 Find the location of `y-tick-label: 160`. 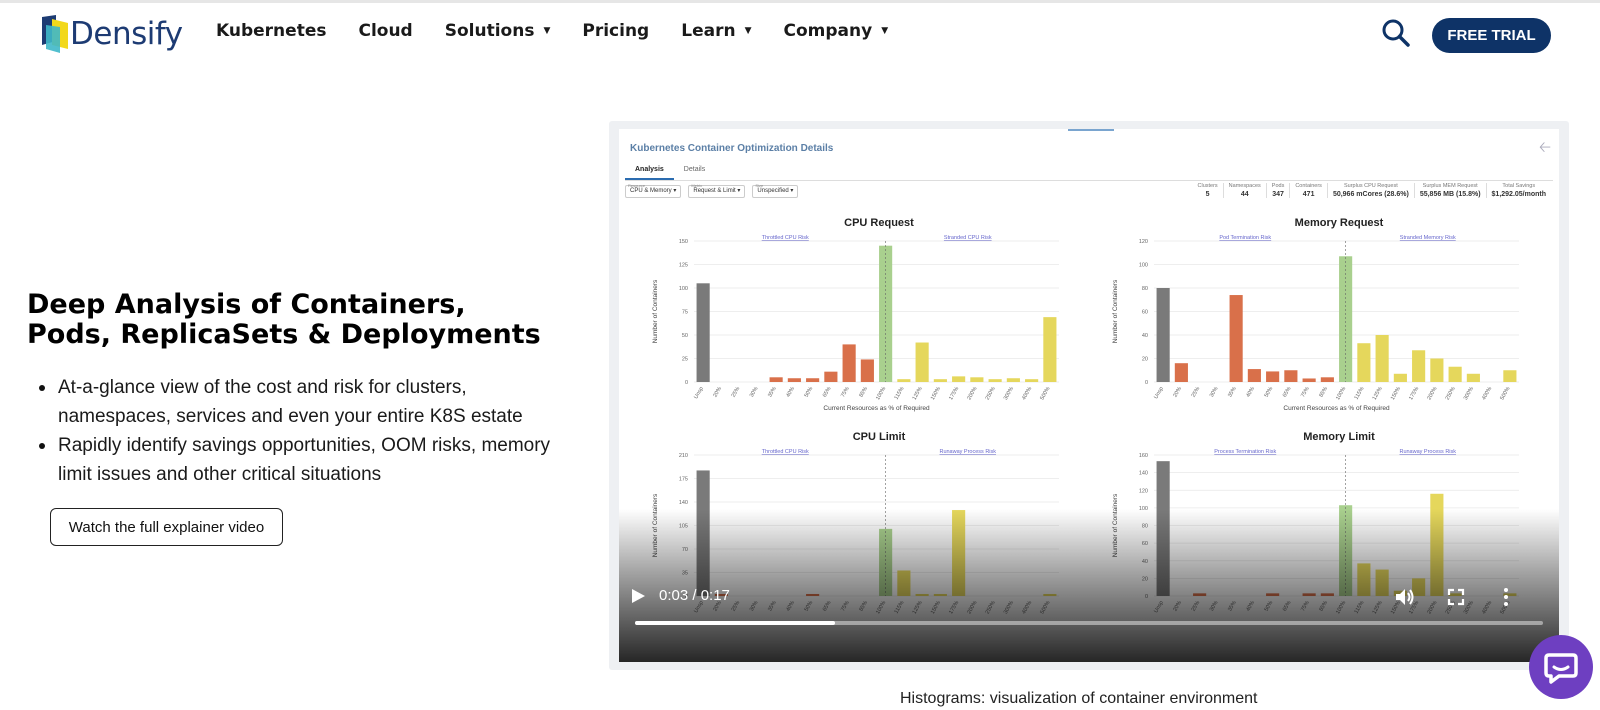

y-tick-label: 160 is located at coordinates (1143, 456).